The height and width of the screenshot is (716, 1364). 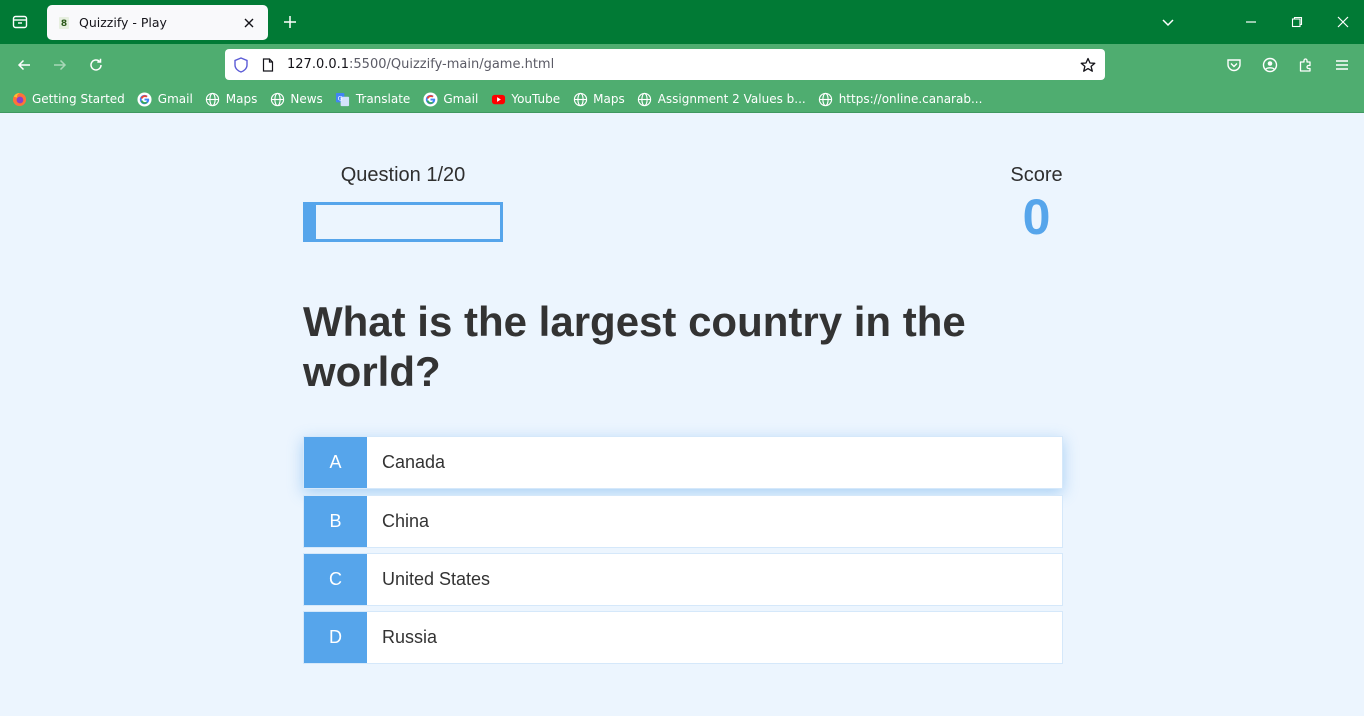 What do you see at coordinates (406, 521) in the screenshot?
I see `choice-text: China` at bounding box center [406, 521].